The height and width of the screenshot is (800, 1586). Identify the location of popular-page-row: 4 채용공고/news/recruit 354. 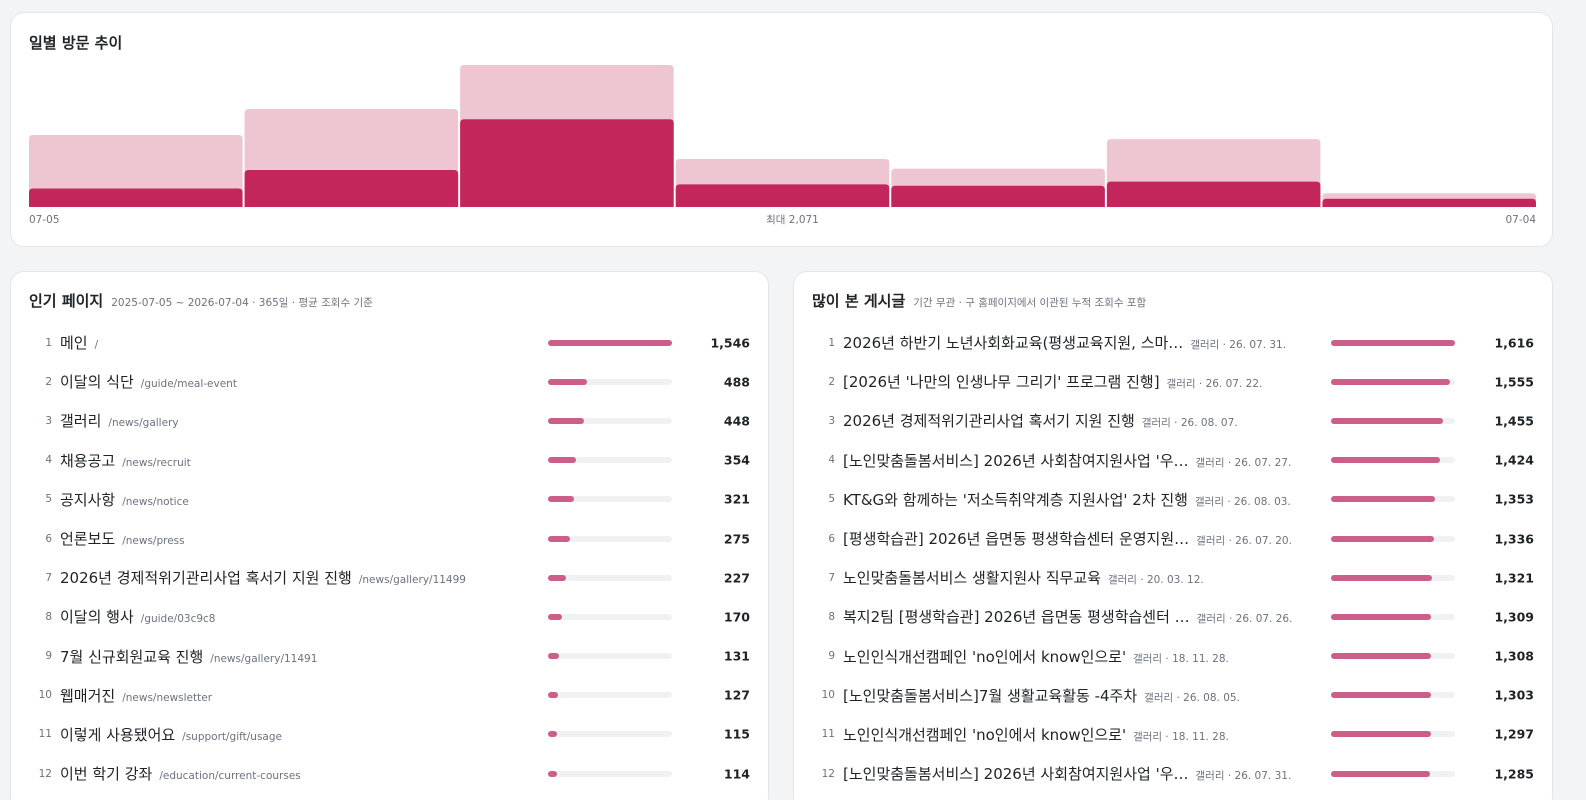
(389, 460).